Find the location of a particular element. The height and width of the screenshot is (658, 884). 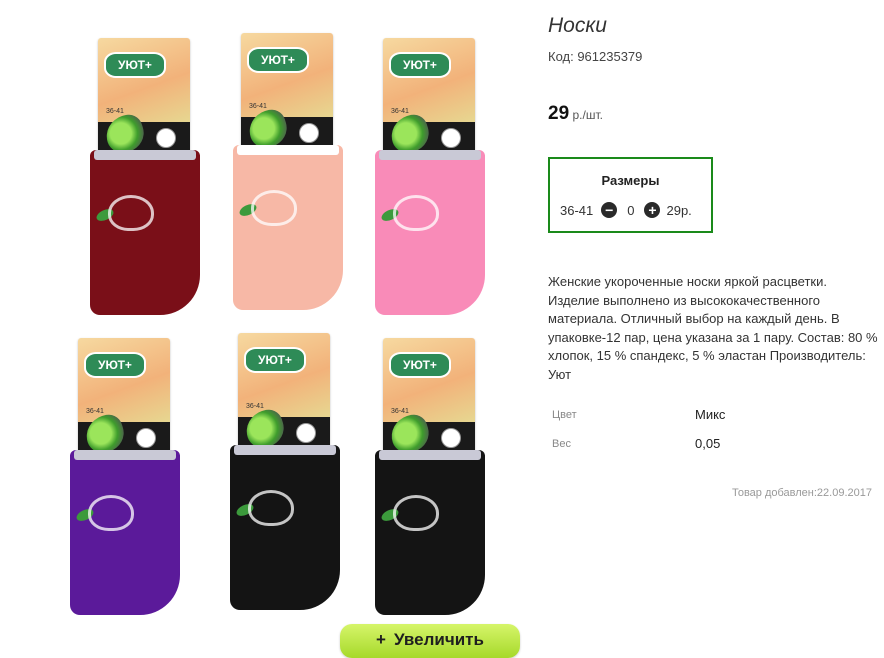

quantity-value: 0 is located at coordinates (630, 210).